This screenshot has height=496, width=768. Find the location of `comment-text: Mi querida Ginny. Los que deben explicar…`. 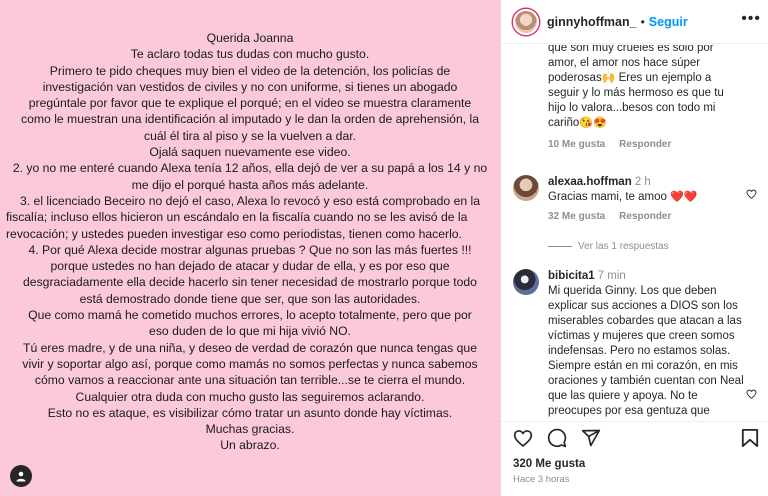

comment-text: Mi querida Ginny. Los que deben explicar… is located at coordinates (646, 351).